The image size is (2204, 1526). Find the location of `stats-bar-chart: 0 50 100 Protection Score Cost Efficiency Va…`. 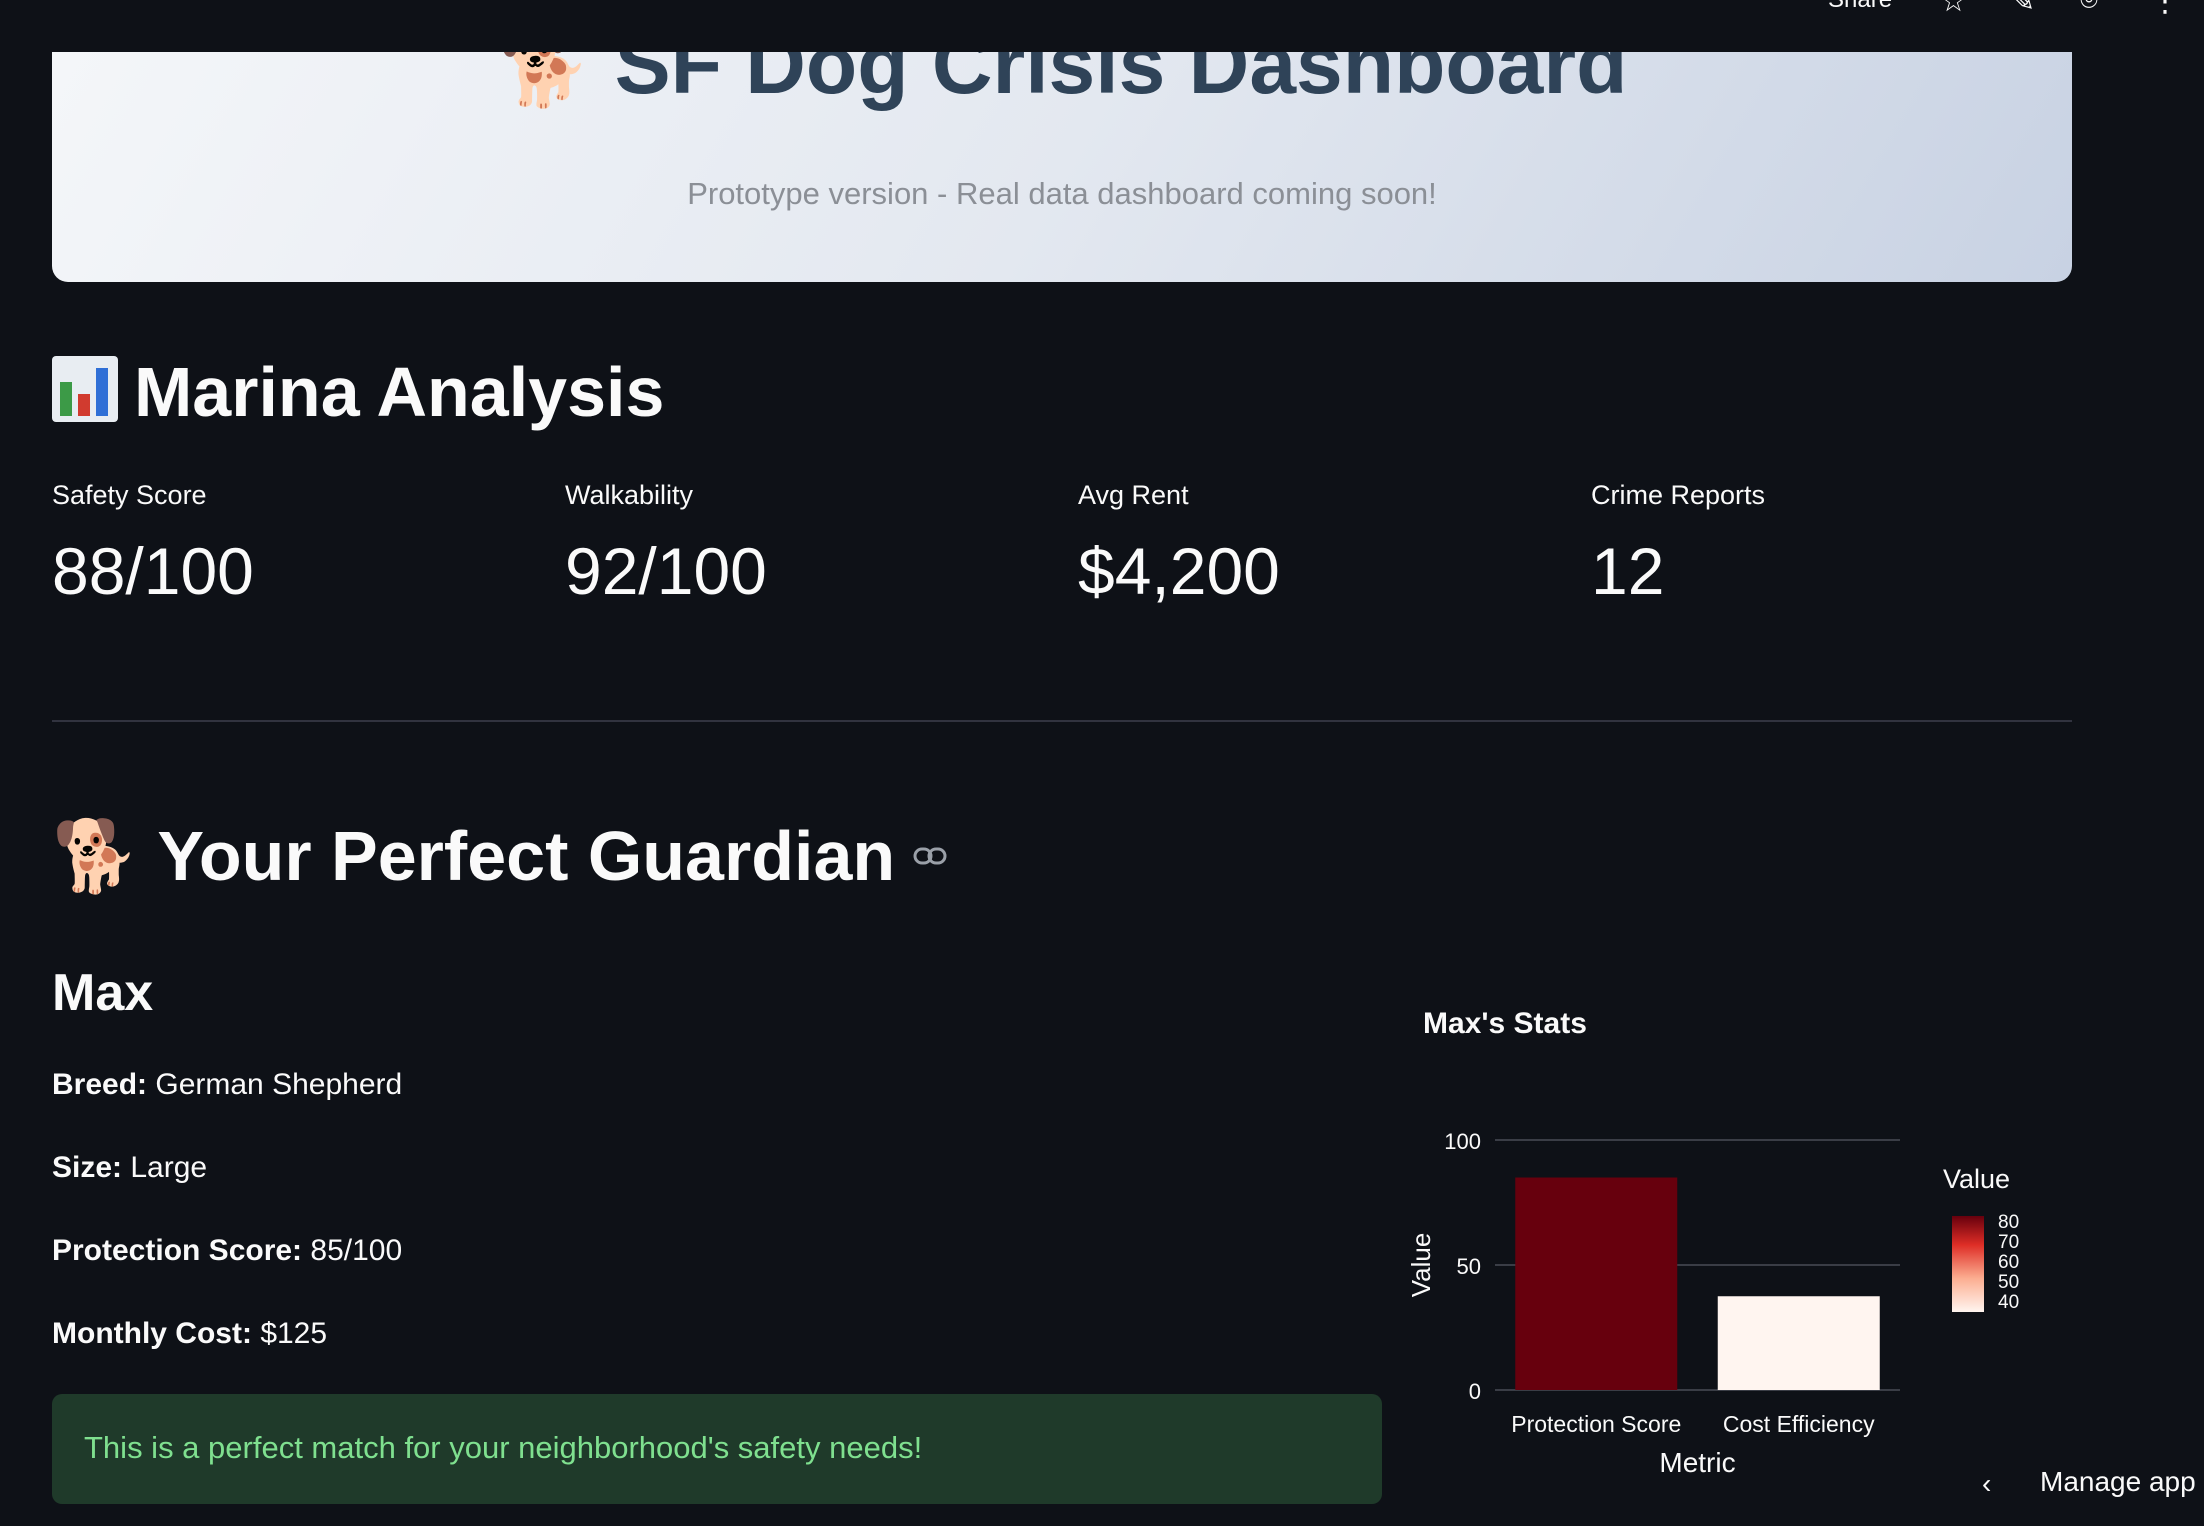

stats-bar-chart: 0 50 100 Protection Score Cost Efficiency Va… is located at coordinates (1712, 1303).